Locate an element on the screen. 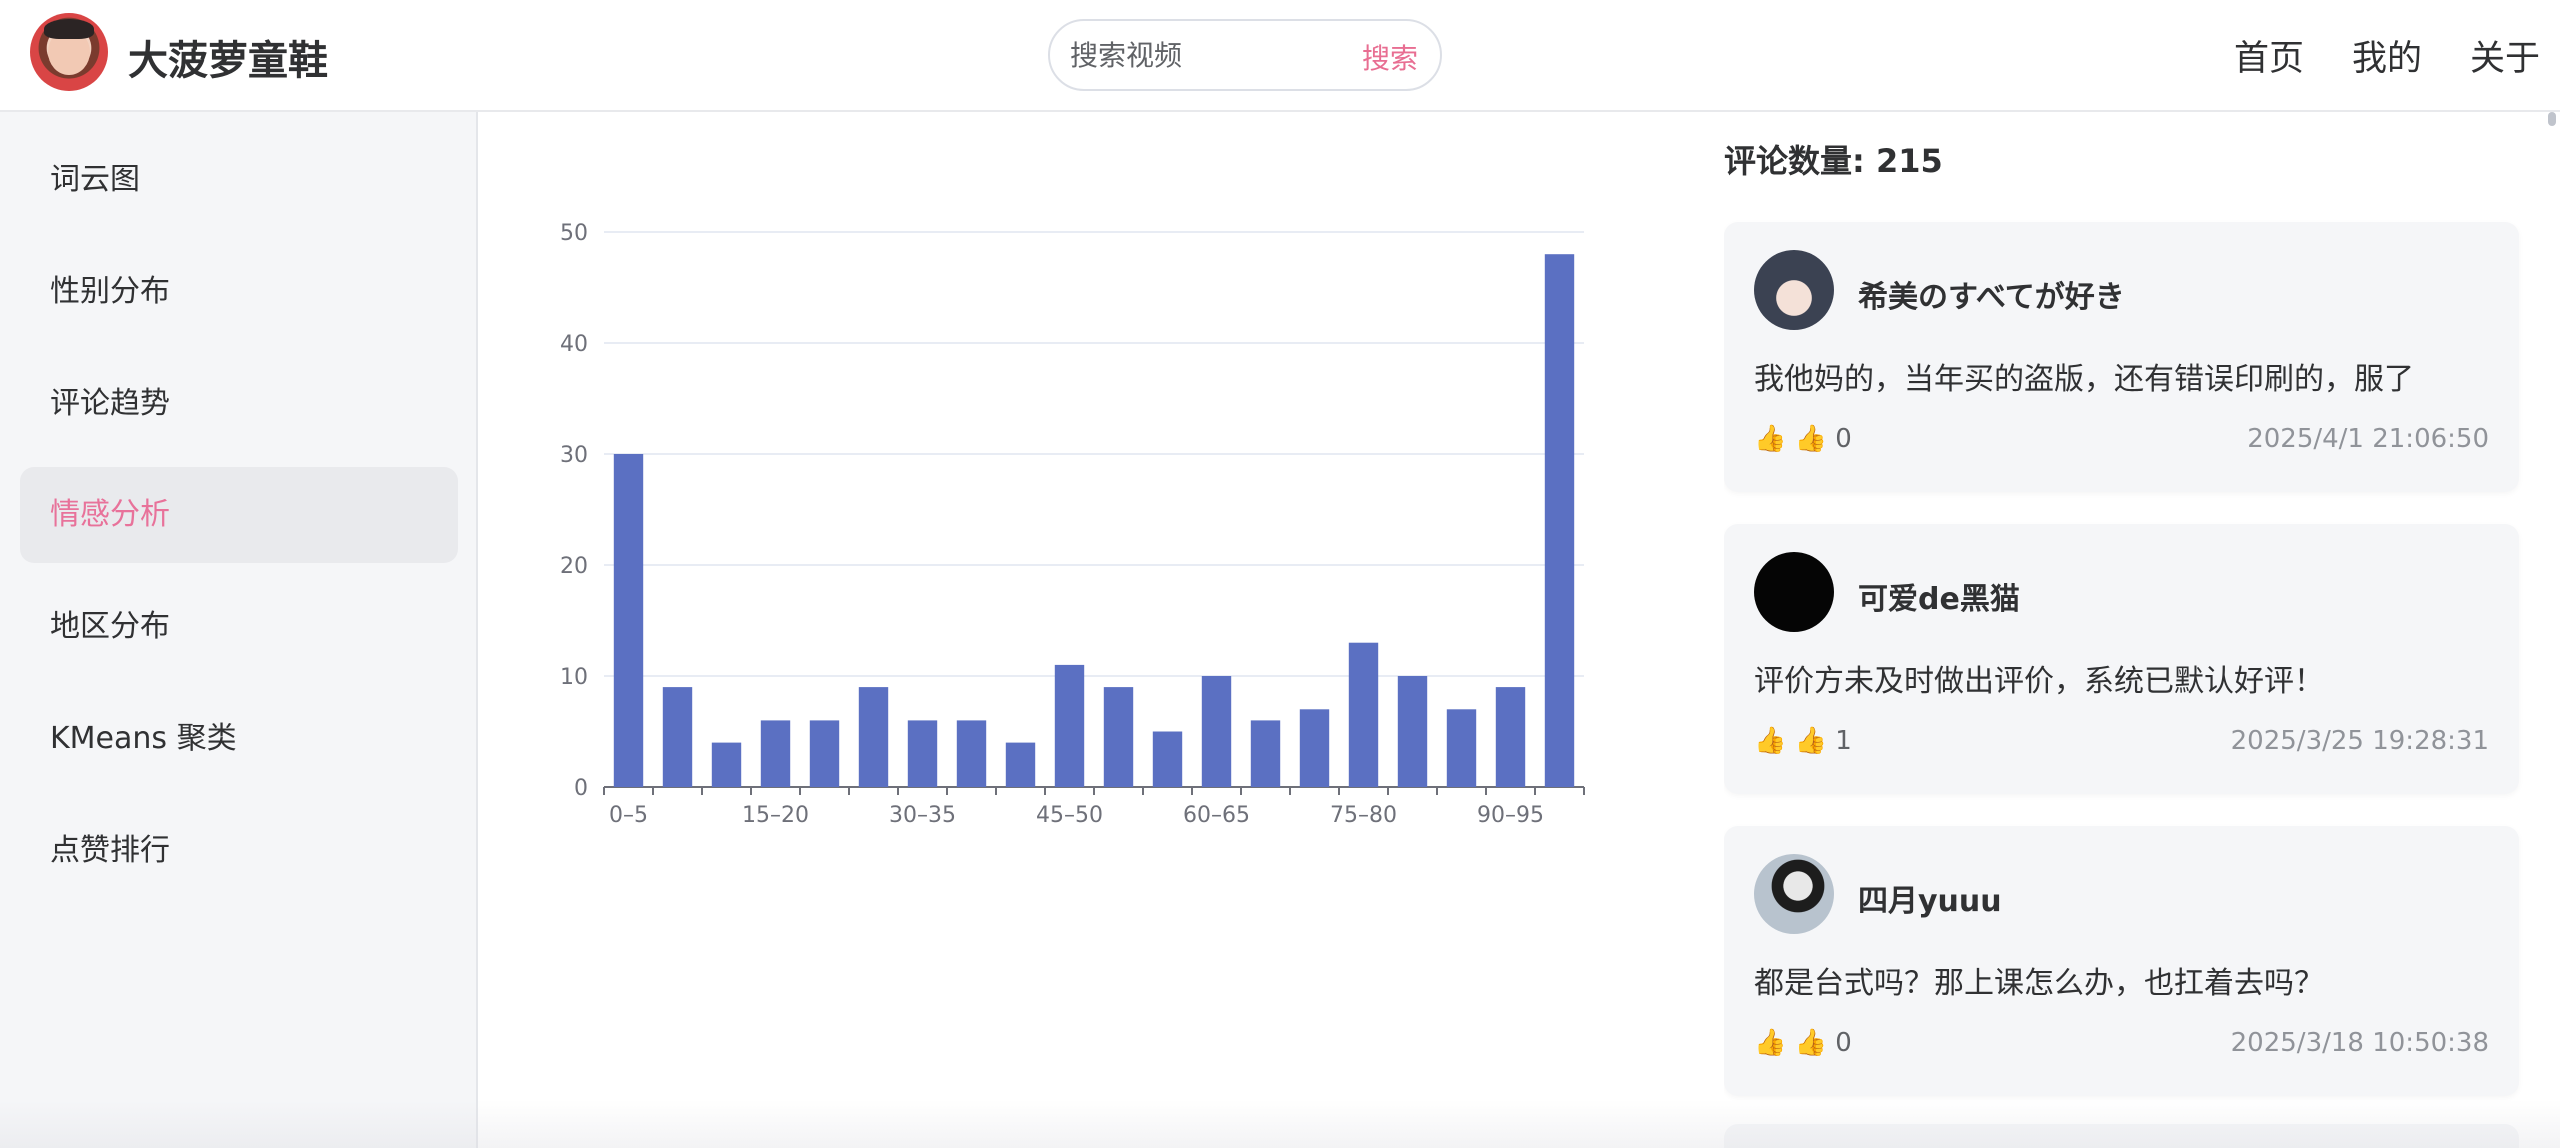 The height and width of the screenshot is (1148, 2560). x-tick-label: 0–5 is located at coordinates (628, 815).